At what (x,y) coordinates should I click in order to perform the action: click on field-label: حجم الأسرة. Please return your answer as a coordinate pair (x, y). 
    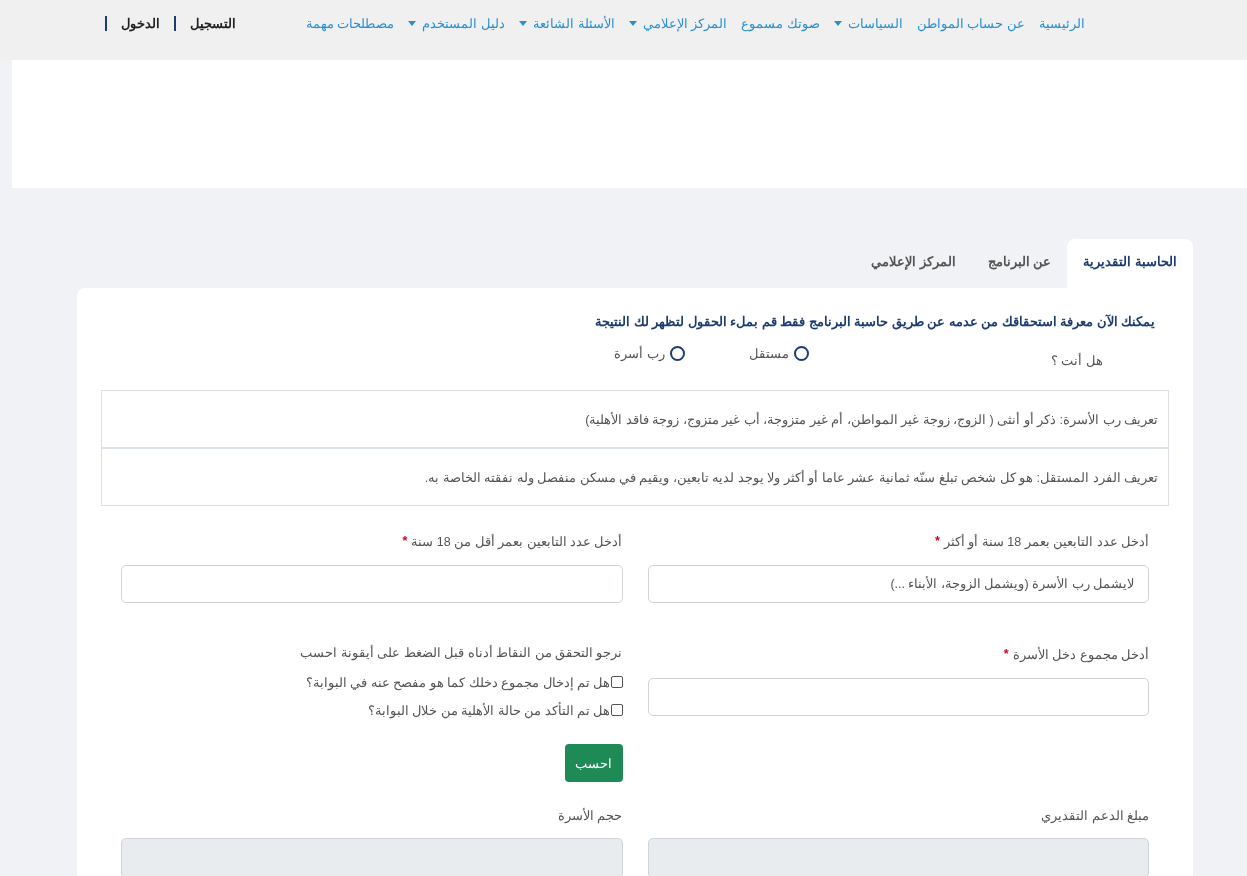
    Looking at the image, I should click on (590, 815).